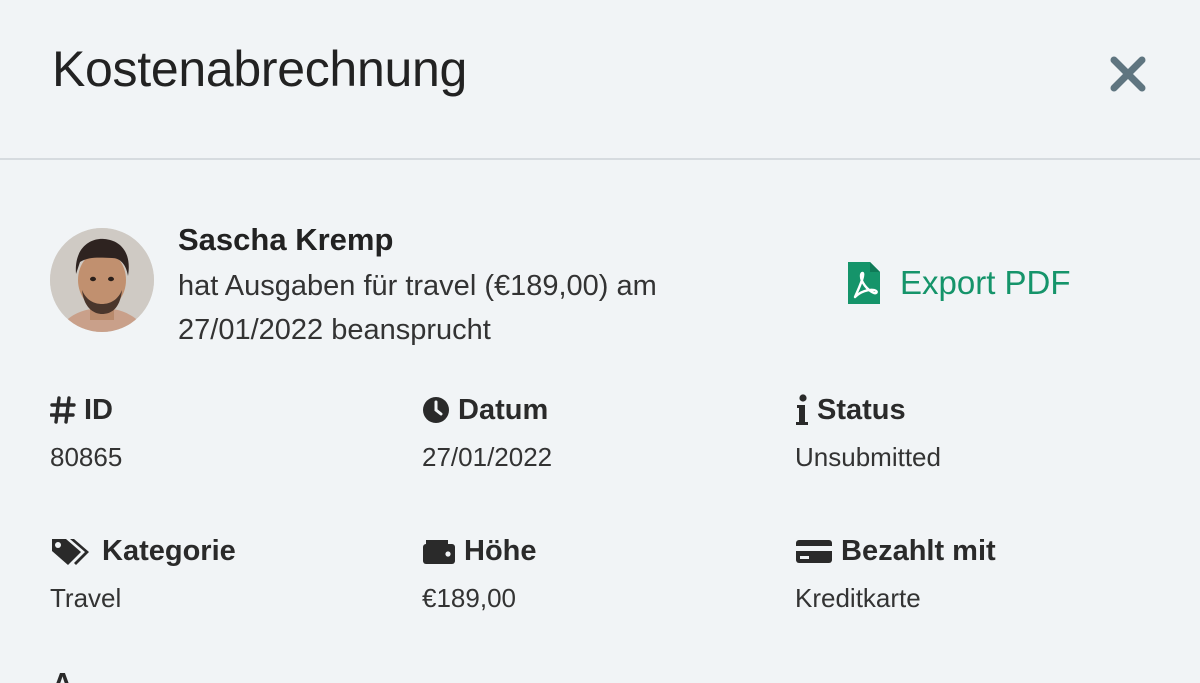  What do you see at coordinates (63, 410) in the screenshot?
I see `hash-icon` at bounding box center [63, 410].